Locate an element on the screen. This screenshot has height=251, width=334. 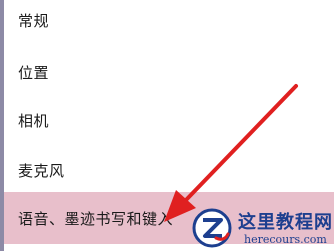
menu-item-label: 麦克风 is located at coordinates (41, 170).